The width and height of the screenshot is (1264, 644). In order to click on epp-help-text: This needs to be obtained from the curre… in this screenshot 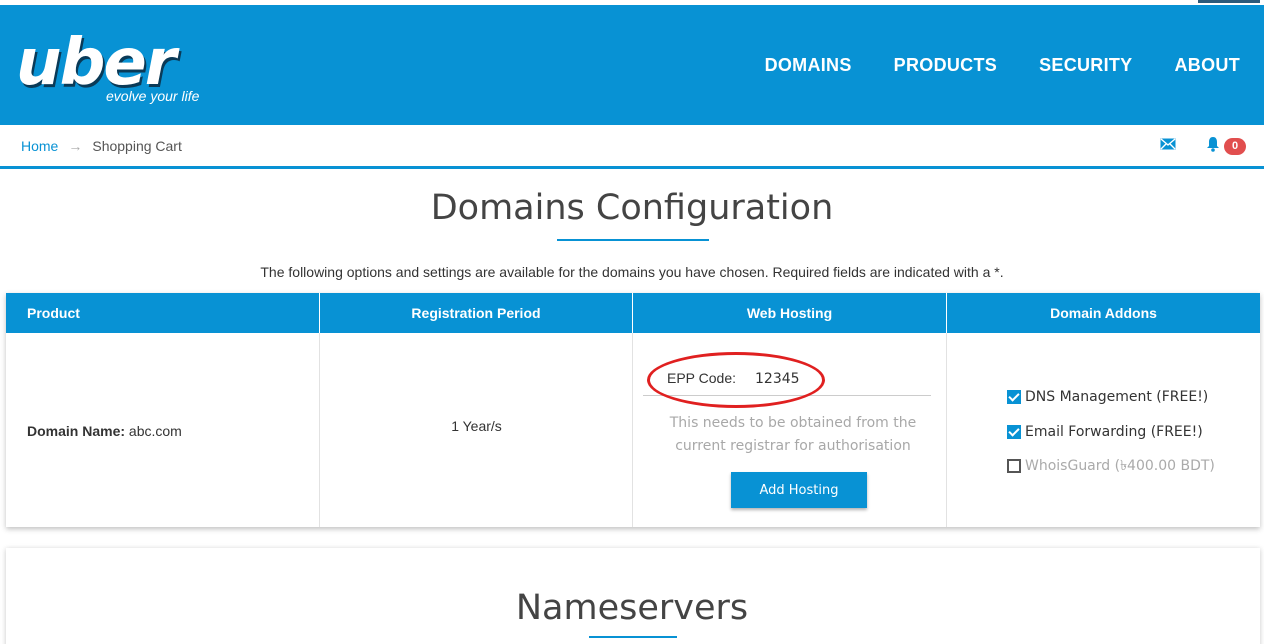, I will do `click(793, 434)`.